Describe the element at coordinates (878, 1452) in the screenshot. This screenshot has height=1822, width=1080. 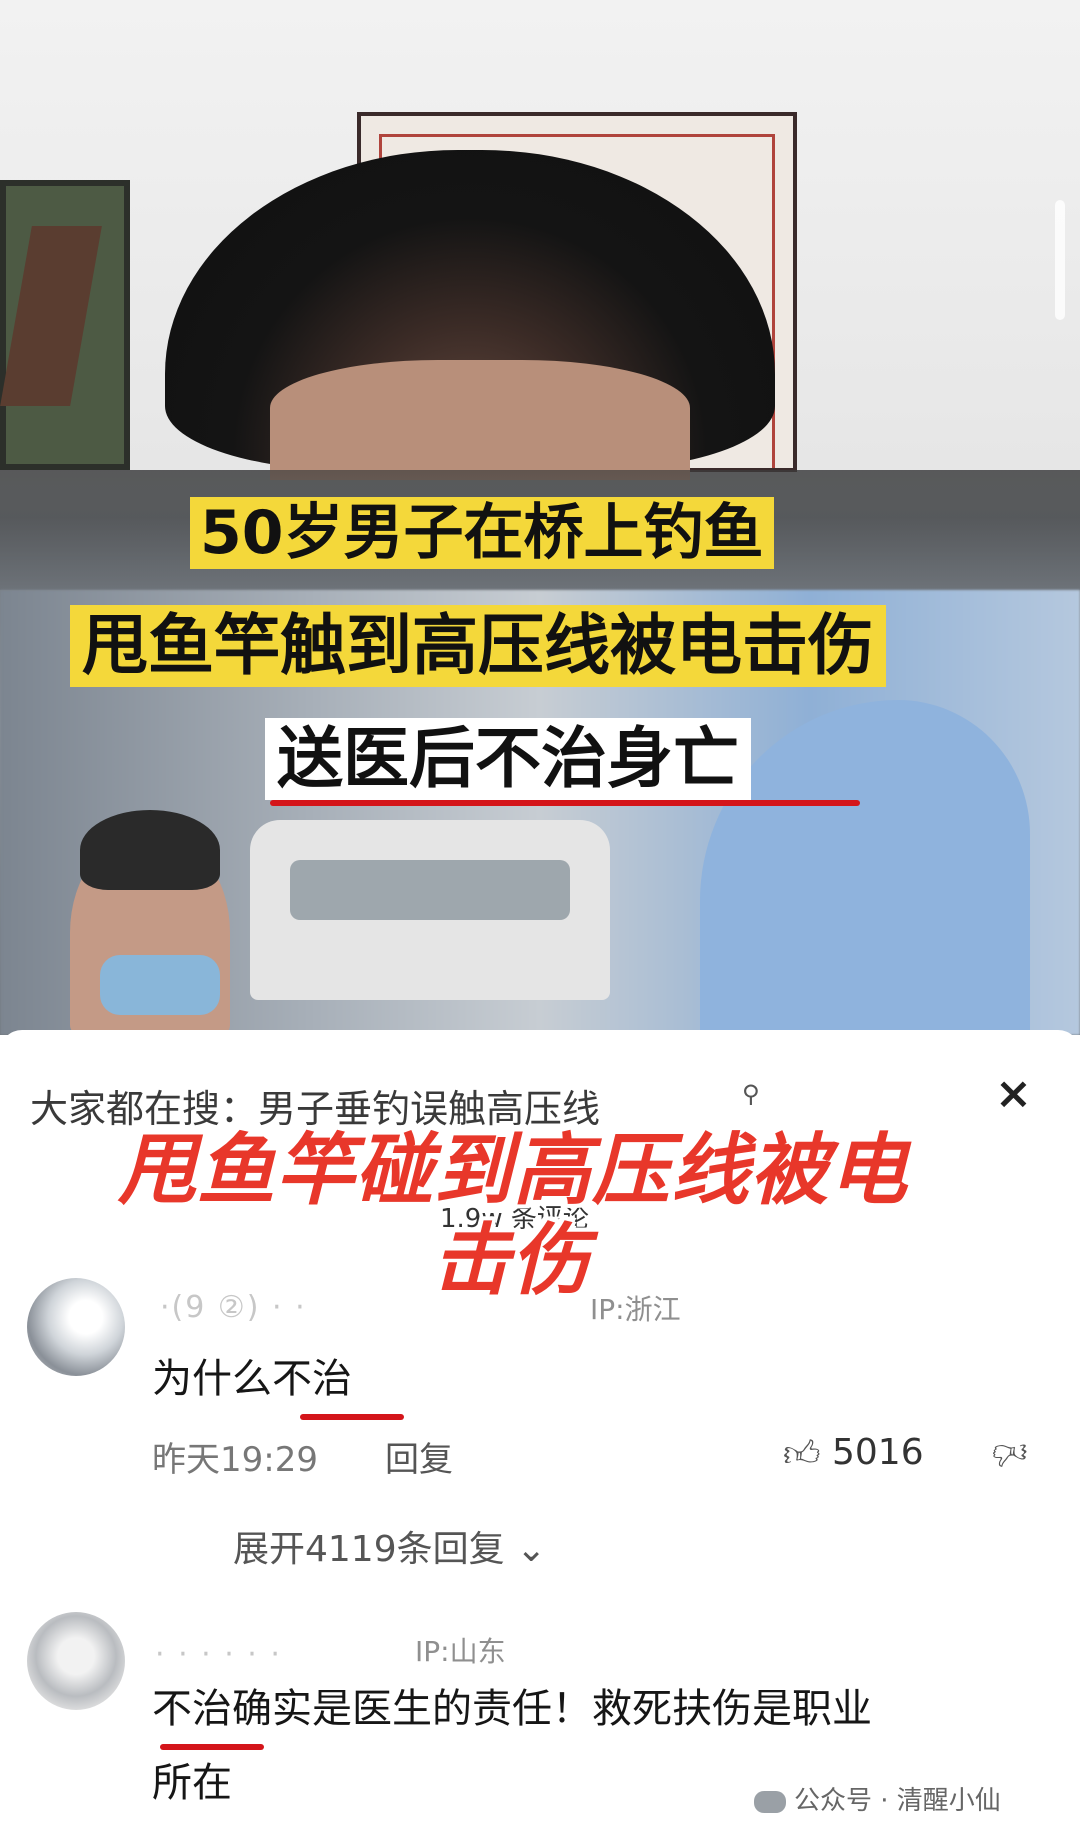
I see `like-count: 5016` at that location.